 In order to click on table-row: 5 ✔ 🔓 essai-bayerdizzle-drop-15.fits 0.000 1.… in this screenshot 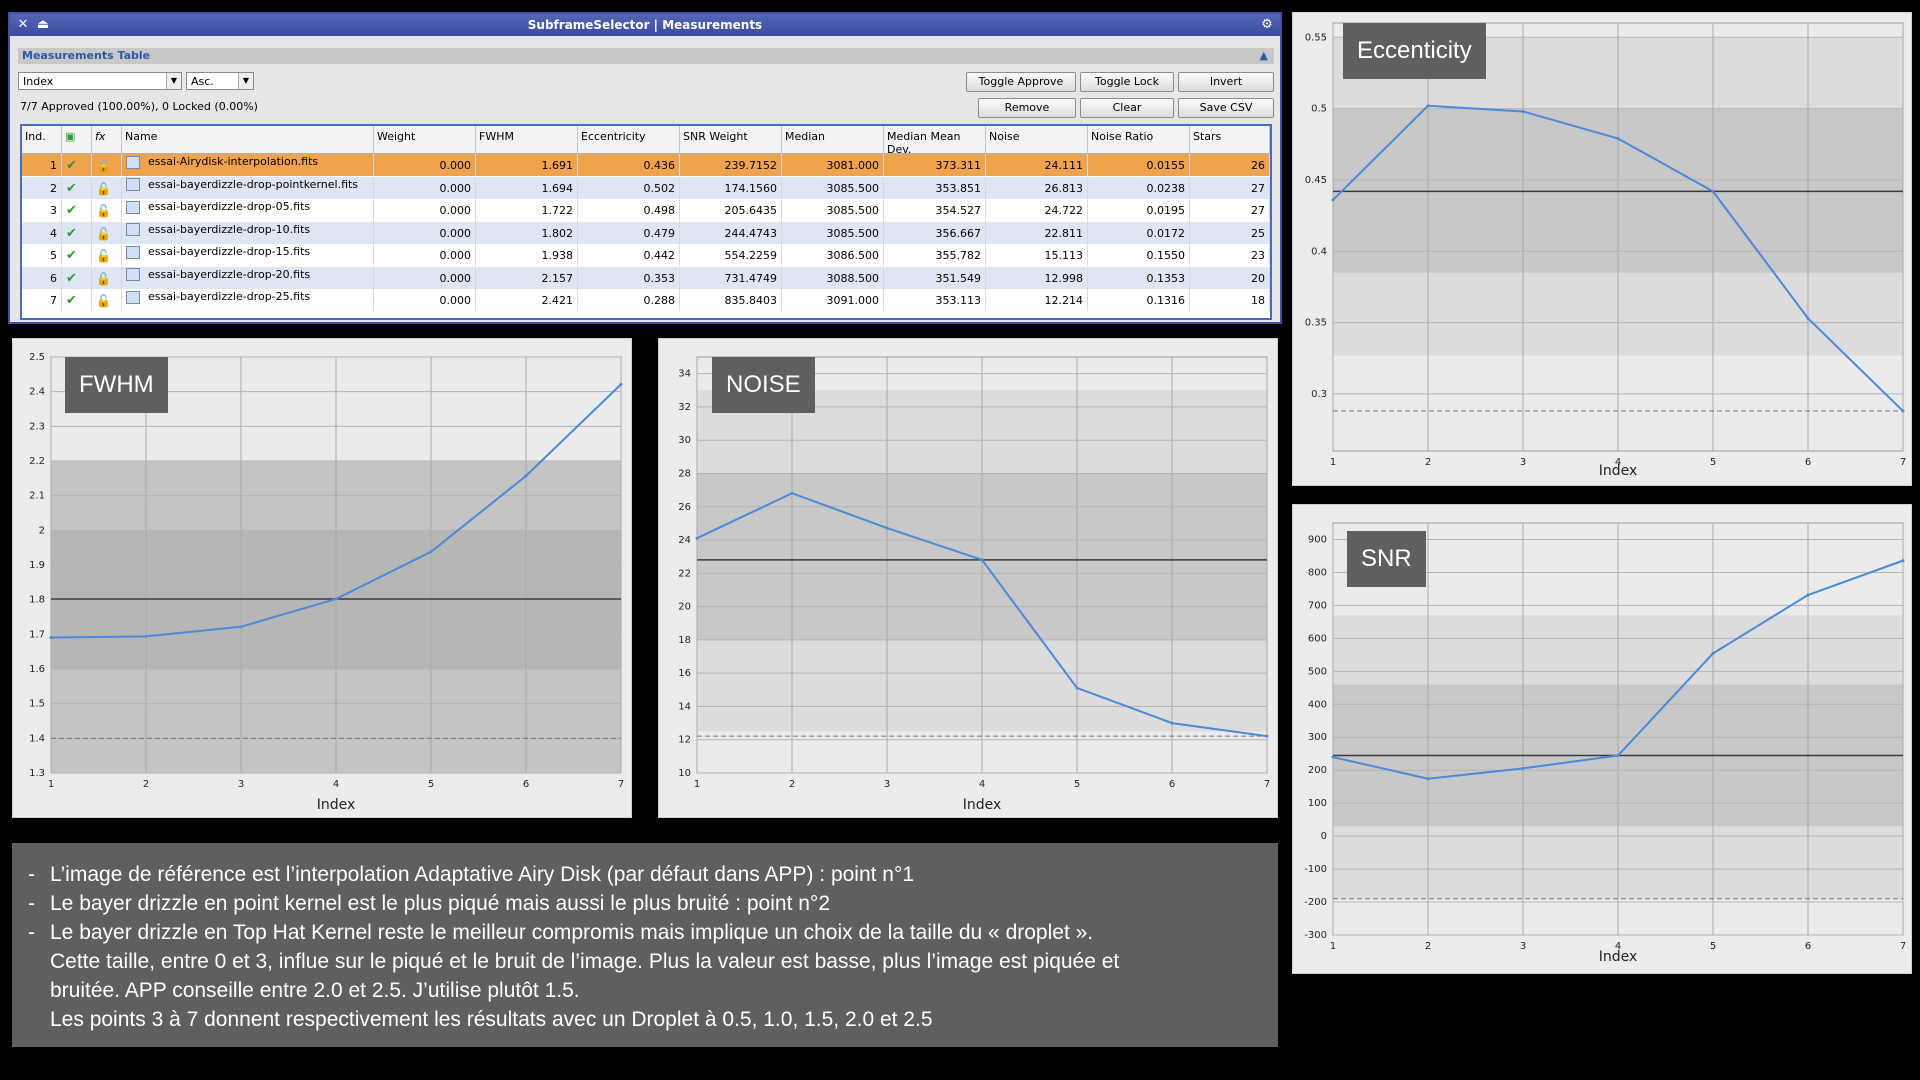, I will do `click(646, 255)`.